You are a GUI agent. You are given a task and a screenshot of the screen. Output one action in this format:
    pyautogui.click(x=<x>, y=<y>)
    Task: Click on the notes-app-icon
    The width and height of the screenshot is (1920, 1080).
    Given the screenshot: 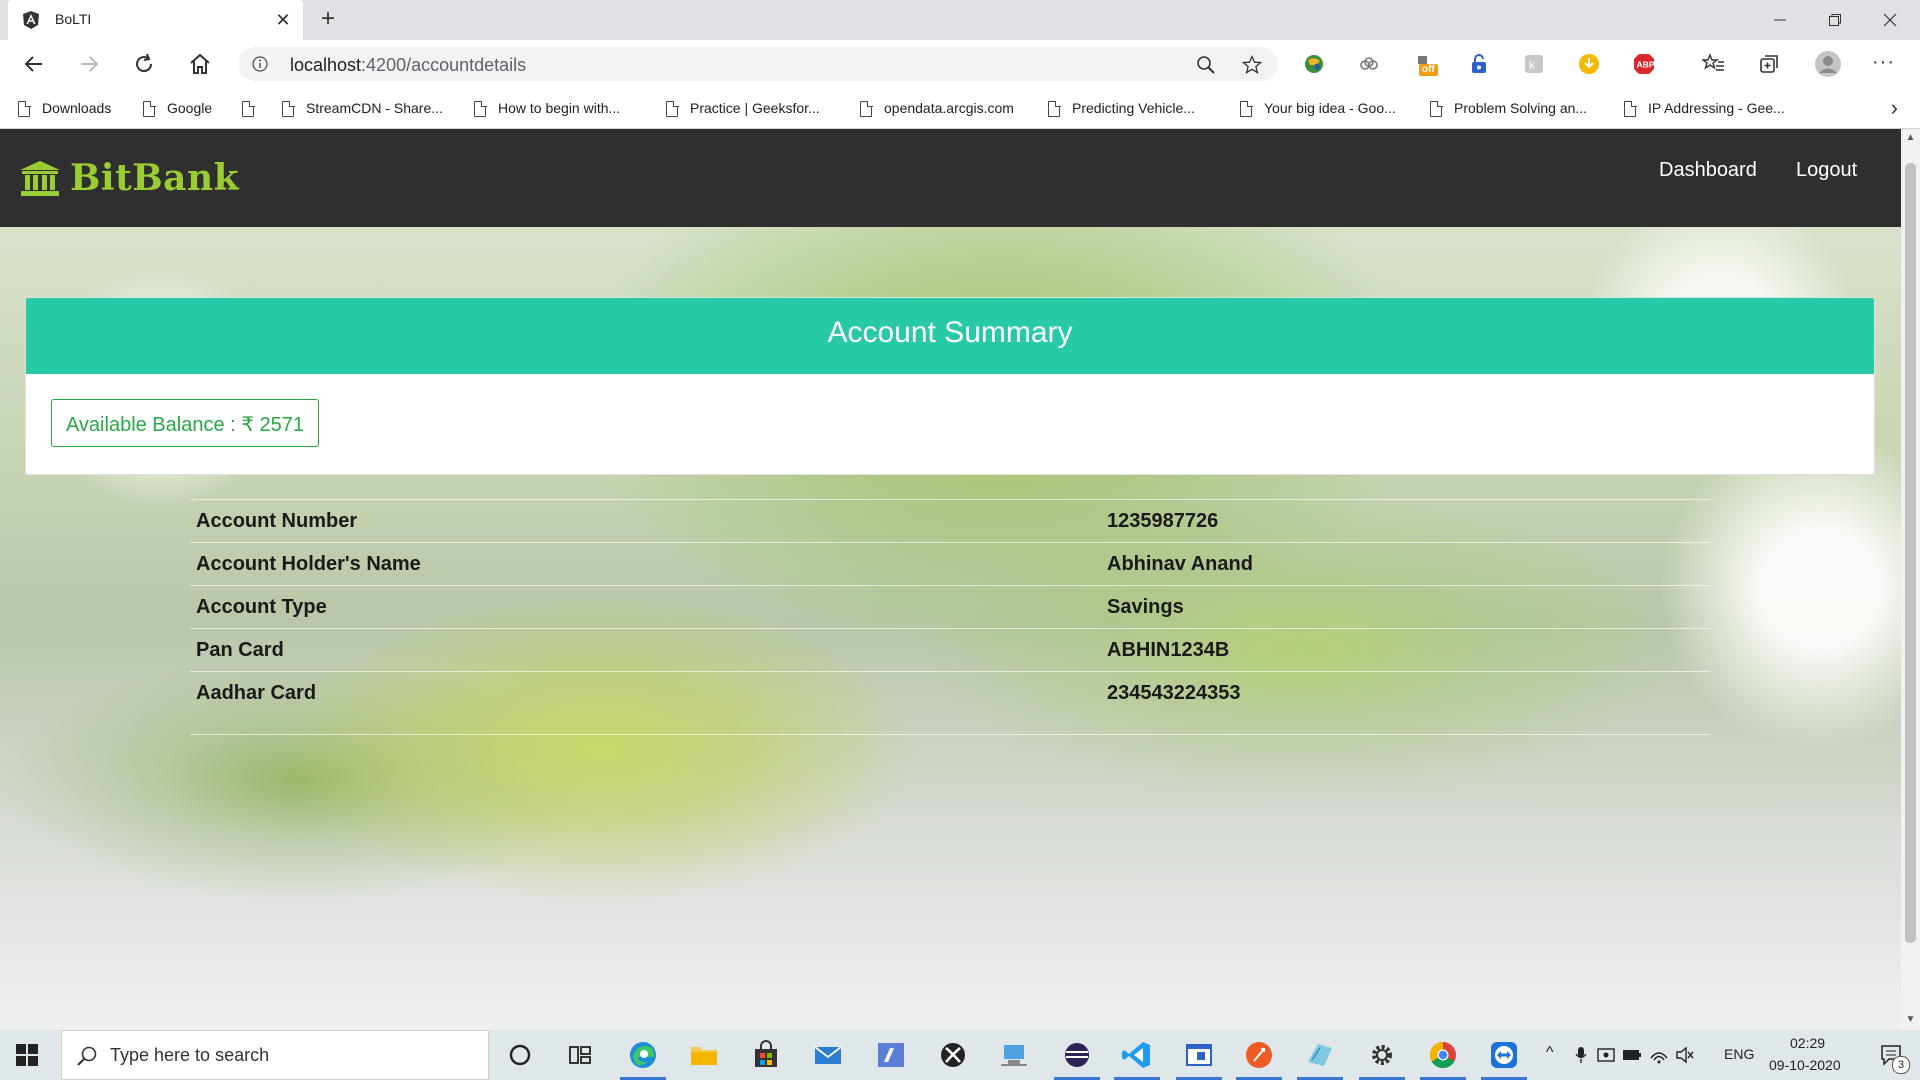 What is the action you would take?
    pyautogui.click(x=1320, y=1055)
    